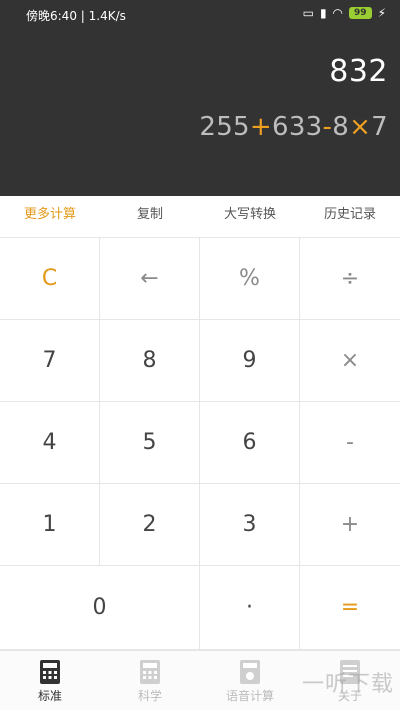  What do you see at coordinates (100, 608) in the screenshot?
I see `digit-0-button: 0` at bounding box center [100, 608].